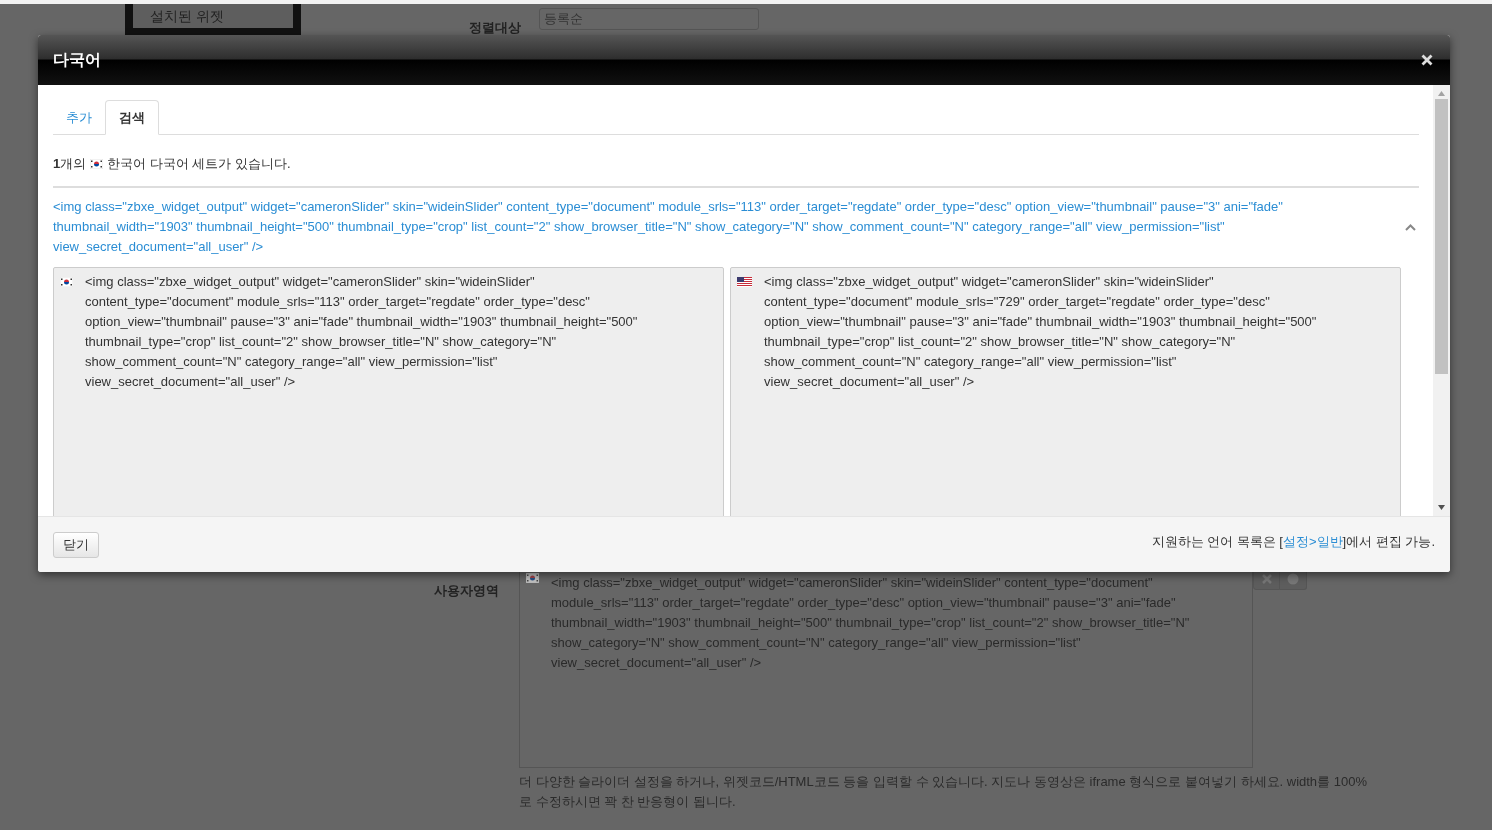 The height and width of the screenshot is (830, 1492). I want to click on result-count: 1개의, so click(70, 164).